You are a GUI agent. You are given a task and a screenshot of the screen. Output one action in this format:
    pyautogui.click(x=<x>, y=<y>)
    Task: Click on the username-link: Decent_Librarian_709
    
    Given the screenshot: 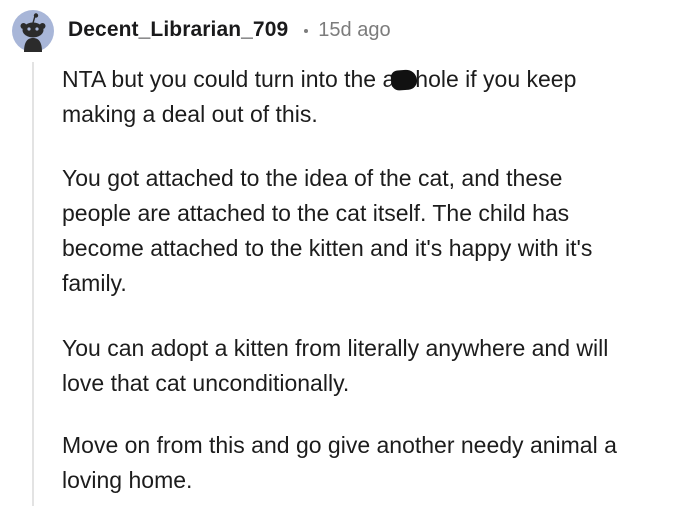 What is the action you would take?
    pyautogui.click(x=178, y=30)
    